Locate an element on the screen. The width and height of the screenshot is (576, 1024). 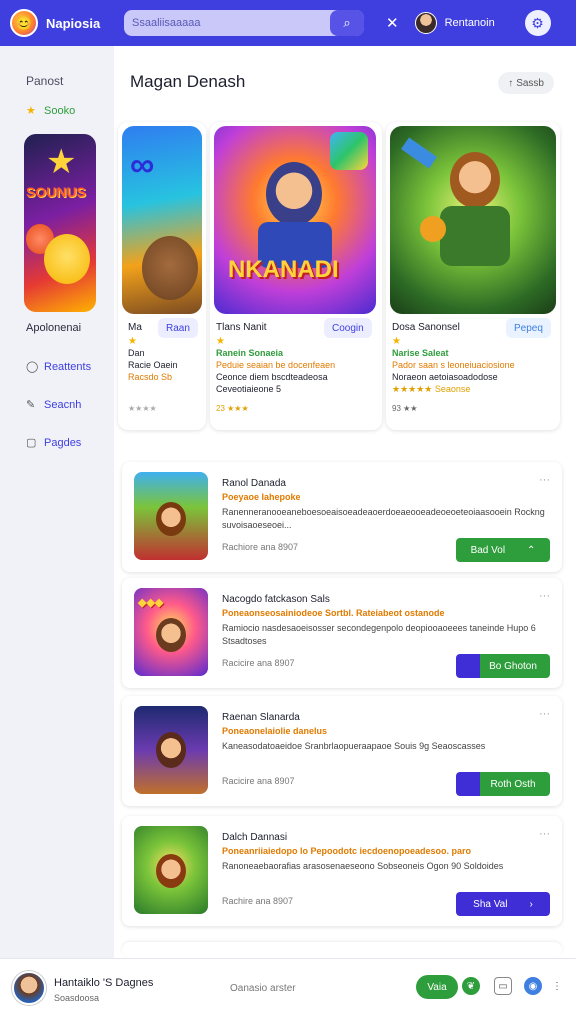
game-tag: Pepeq is located at coordinates (528, 328).